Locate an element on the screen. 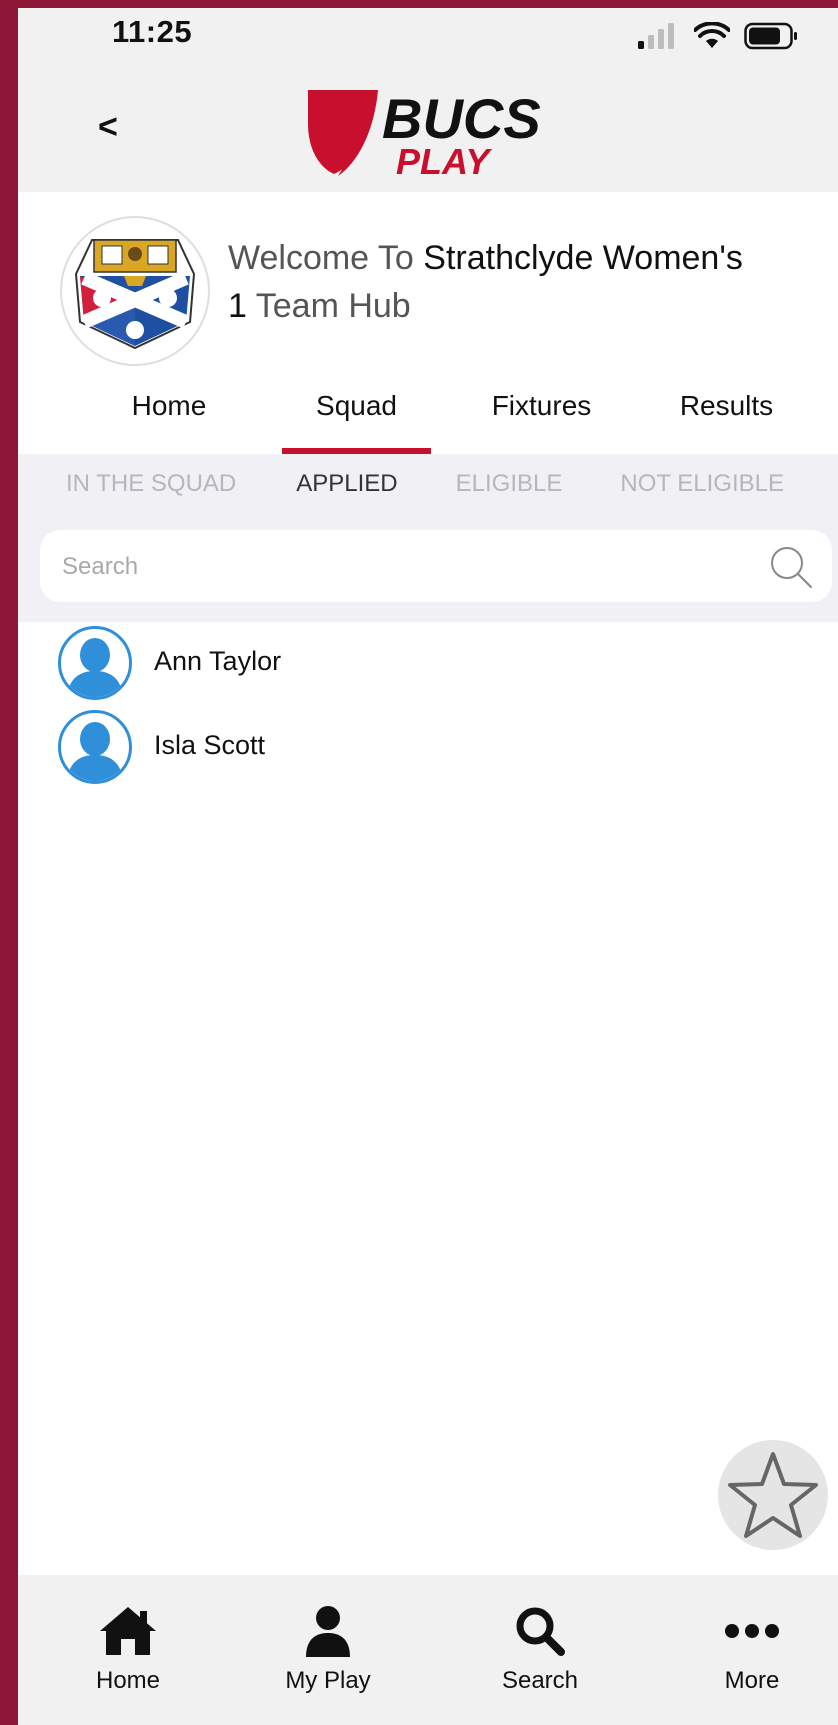  nav-home-label: Home is located at coordinates (128, 1680).